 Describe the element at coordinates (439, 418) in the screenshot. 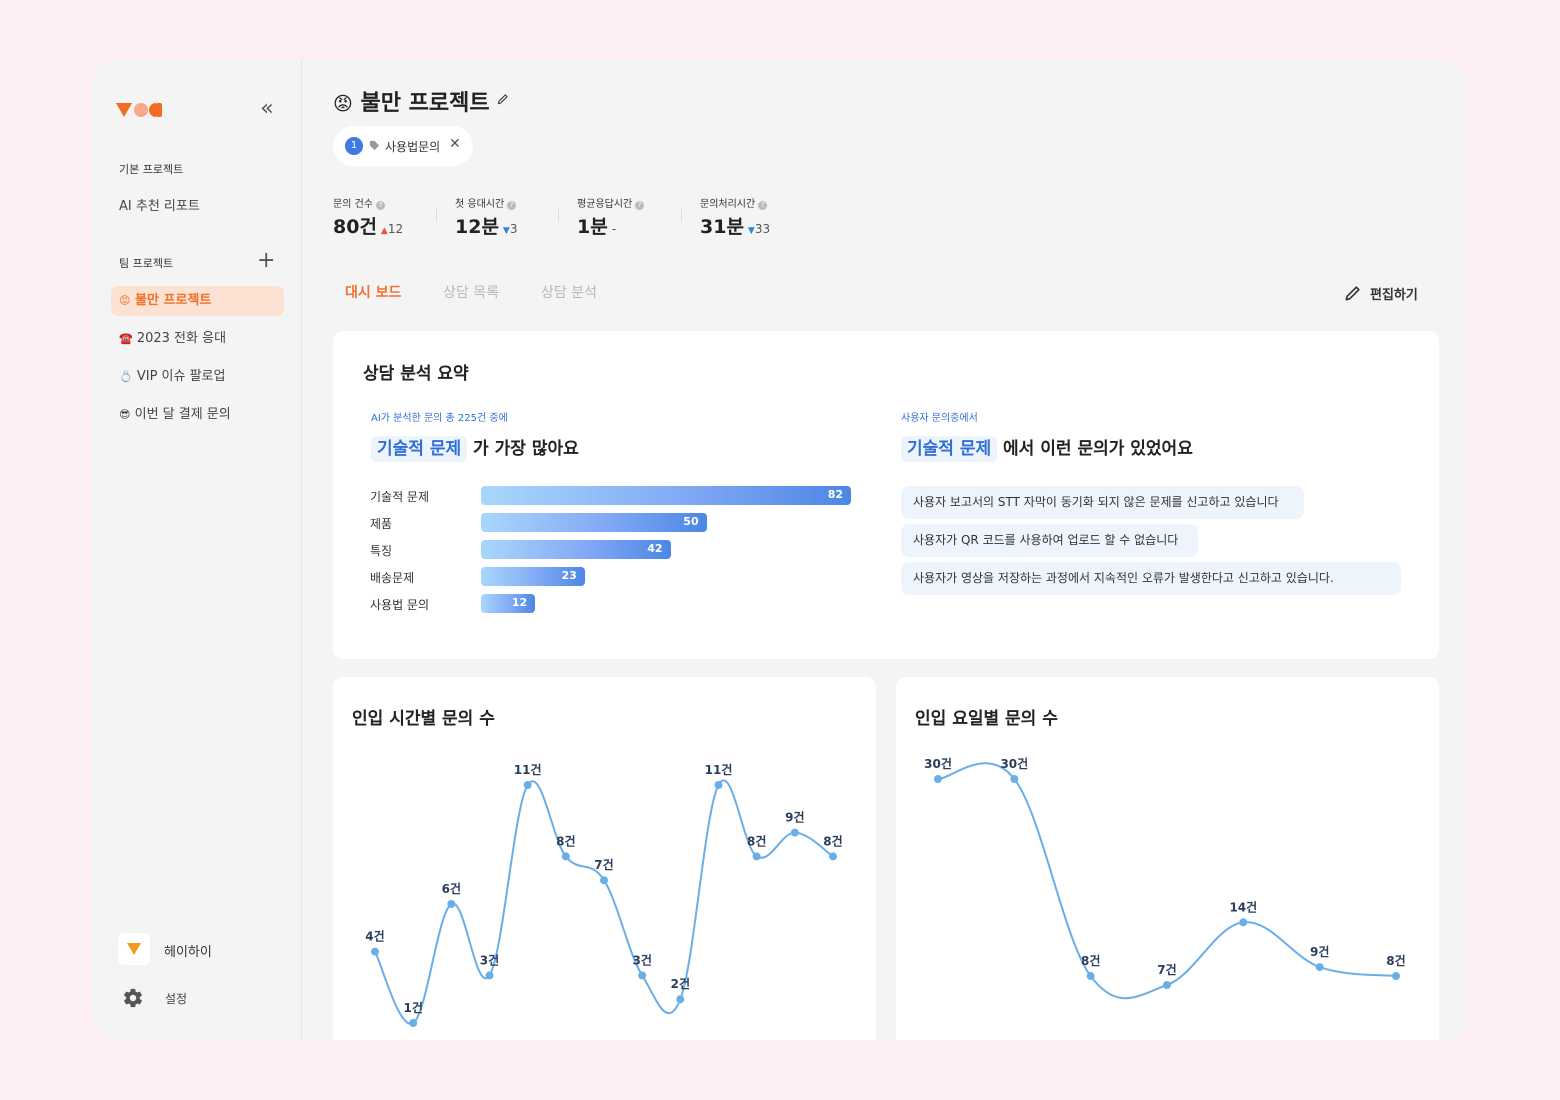

I see `left-caption: AI가 분석한 문의 총 225건 중에` at that location.